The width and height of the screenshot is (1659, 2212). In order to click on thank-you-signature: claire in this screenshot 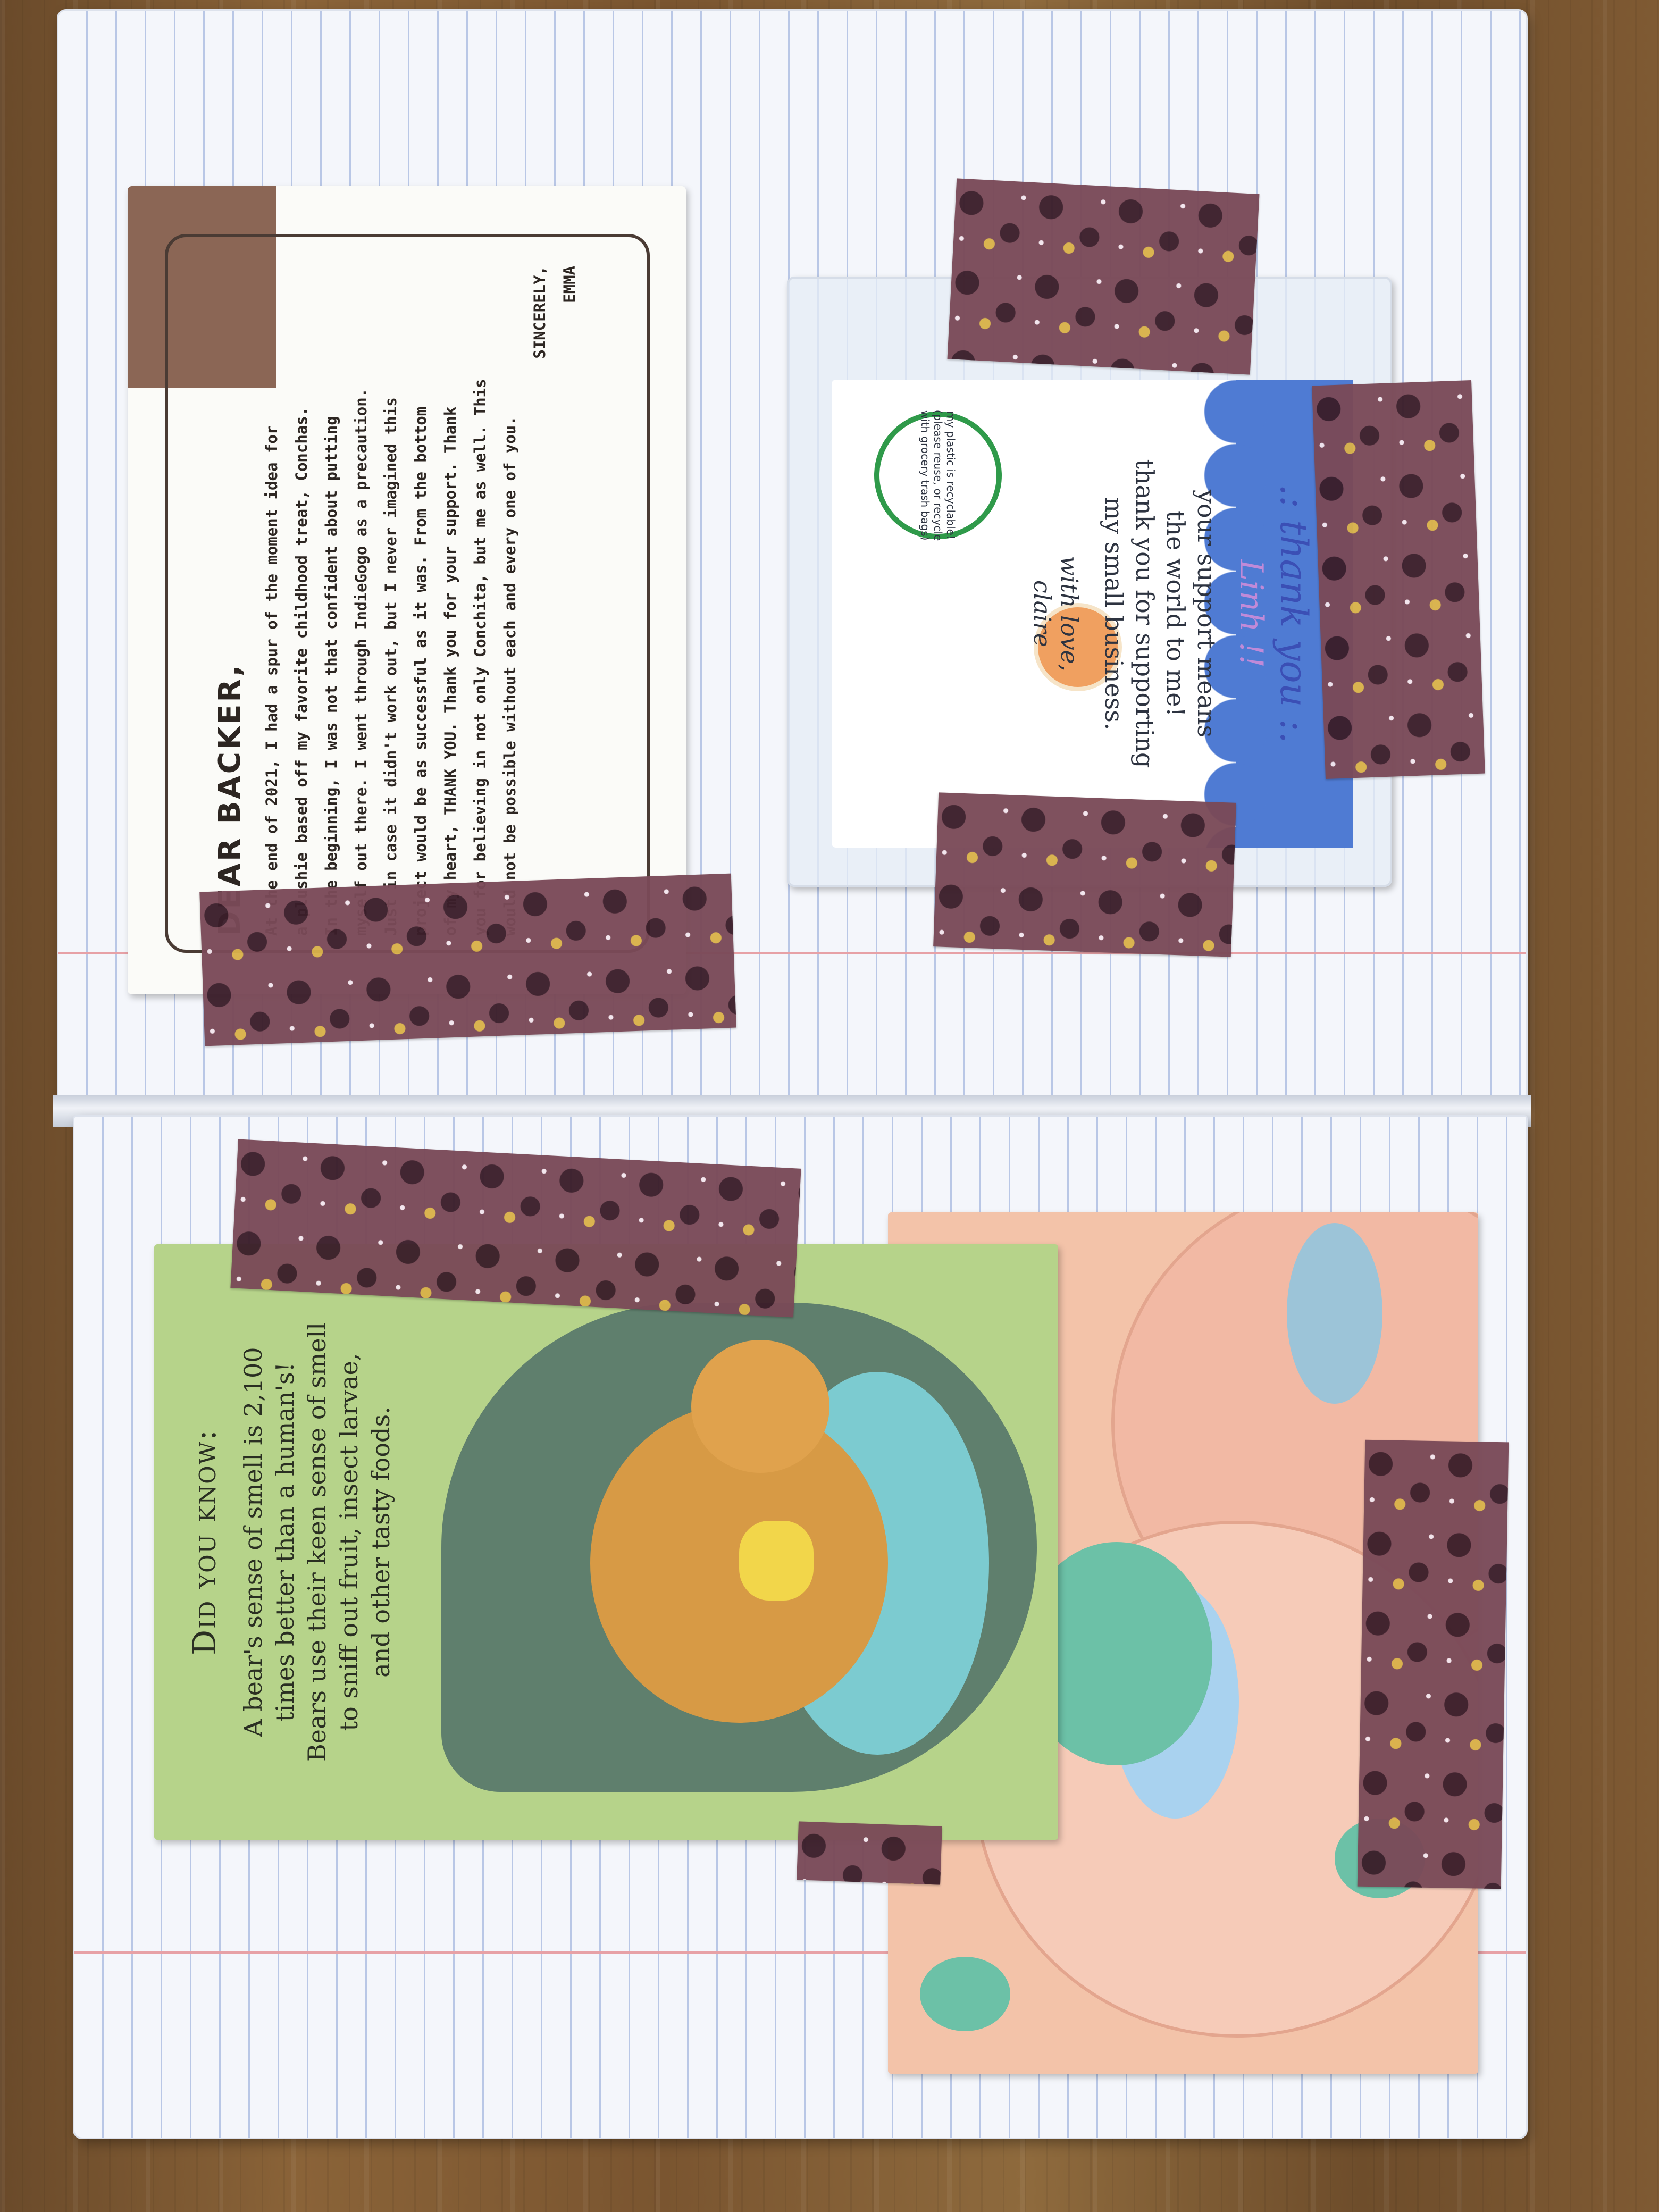, I will do `click(1041, 614)`.